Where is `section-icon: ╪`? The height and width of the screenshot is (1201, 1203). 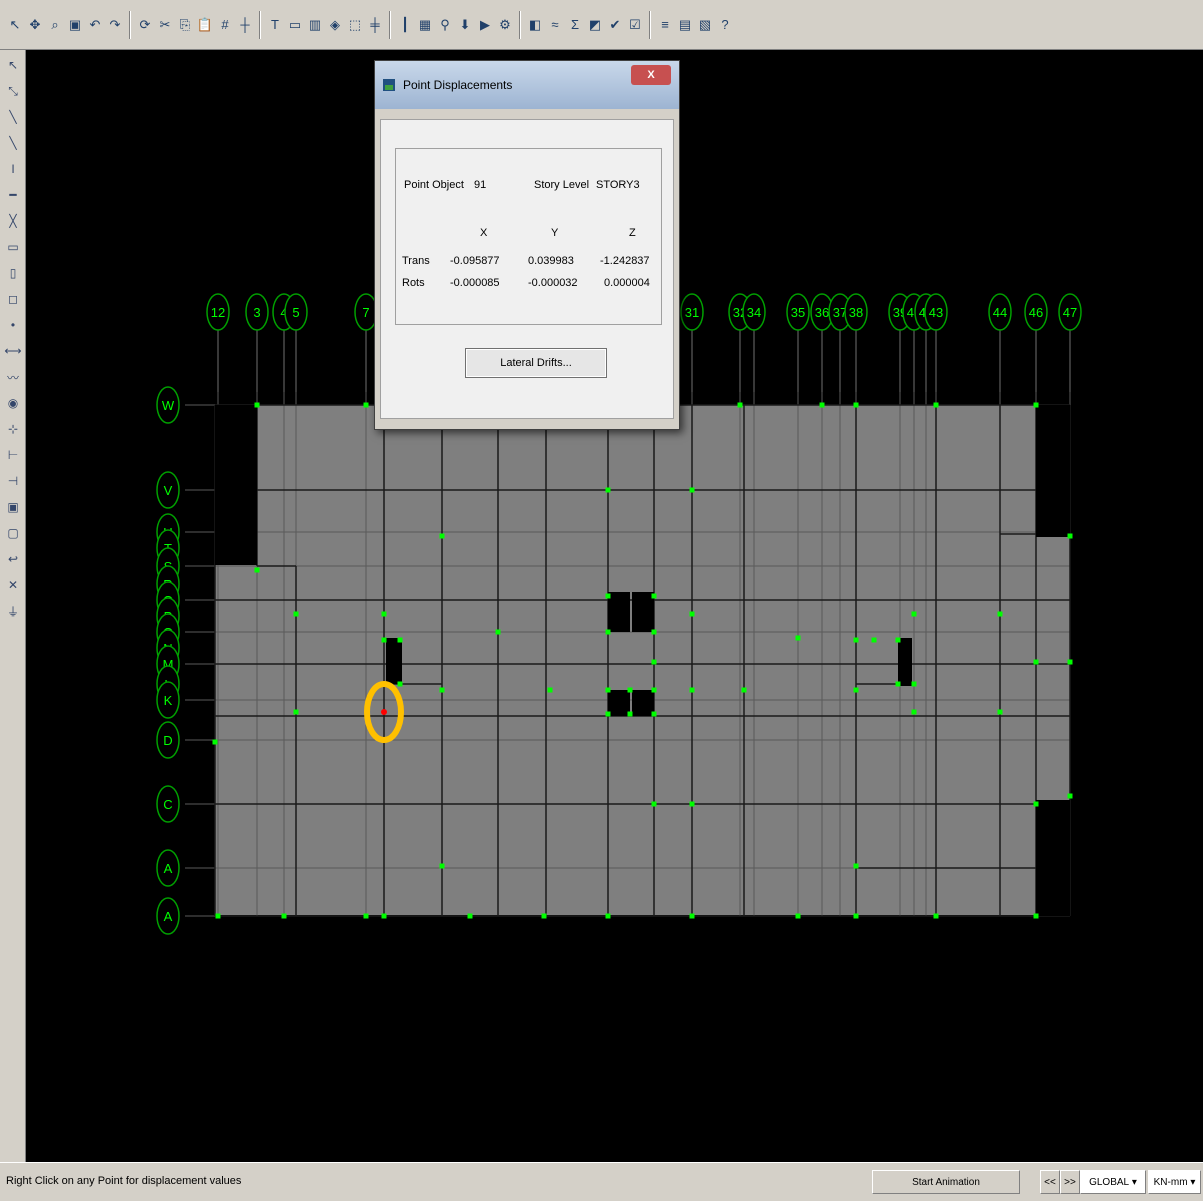
section-icon: ╪ is located at coordinates (375, 25).